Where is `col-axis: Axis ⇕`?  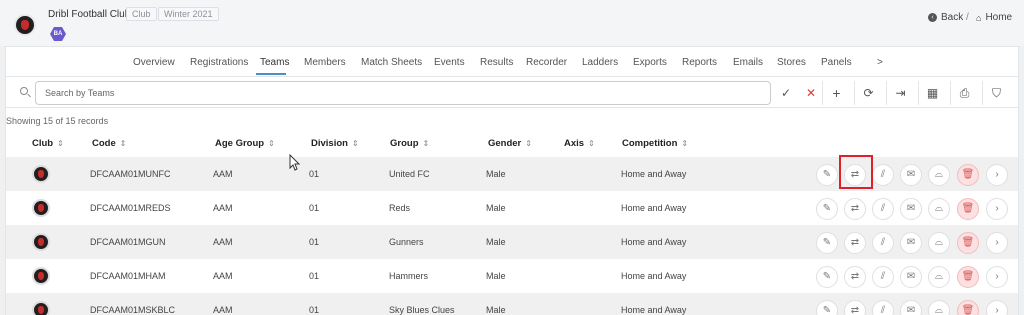
col-axis: Axis ⇕ is located at coordinates (579, 143).